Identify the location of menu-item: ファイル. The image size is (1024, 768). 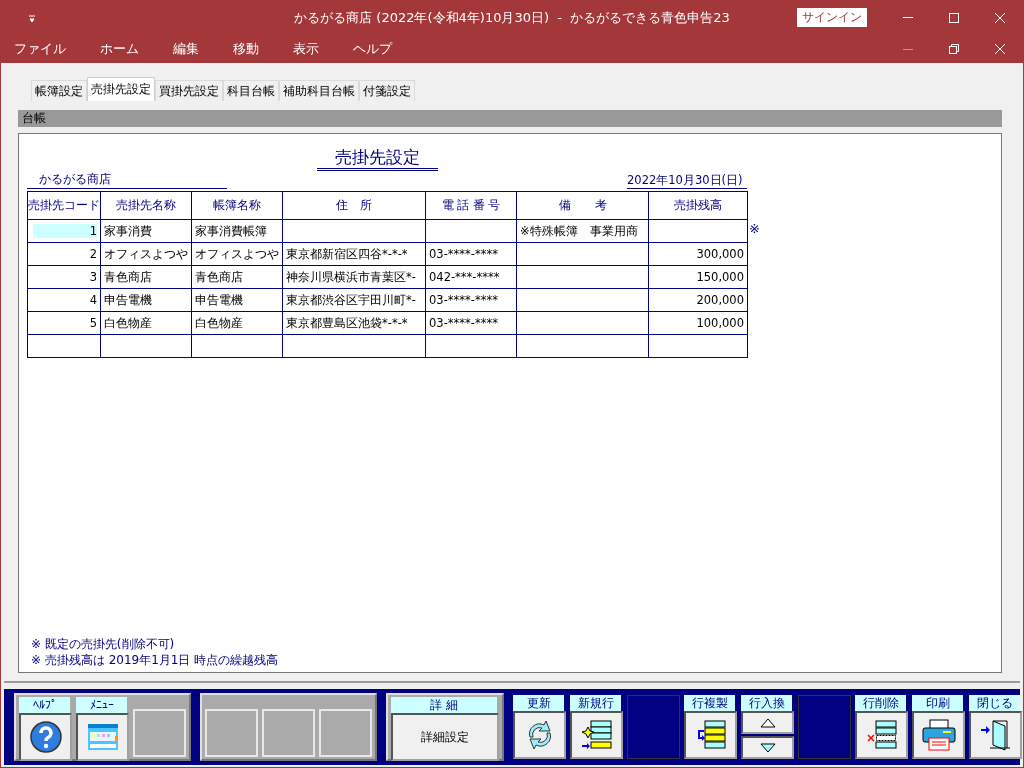
(41, 49).